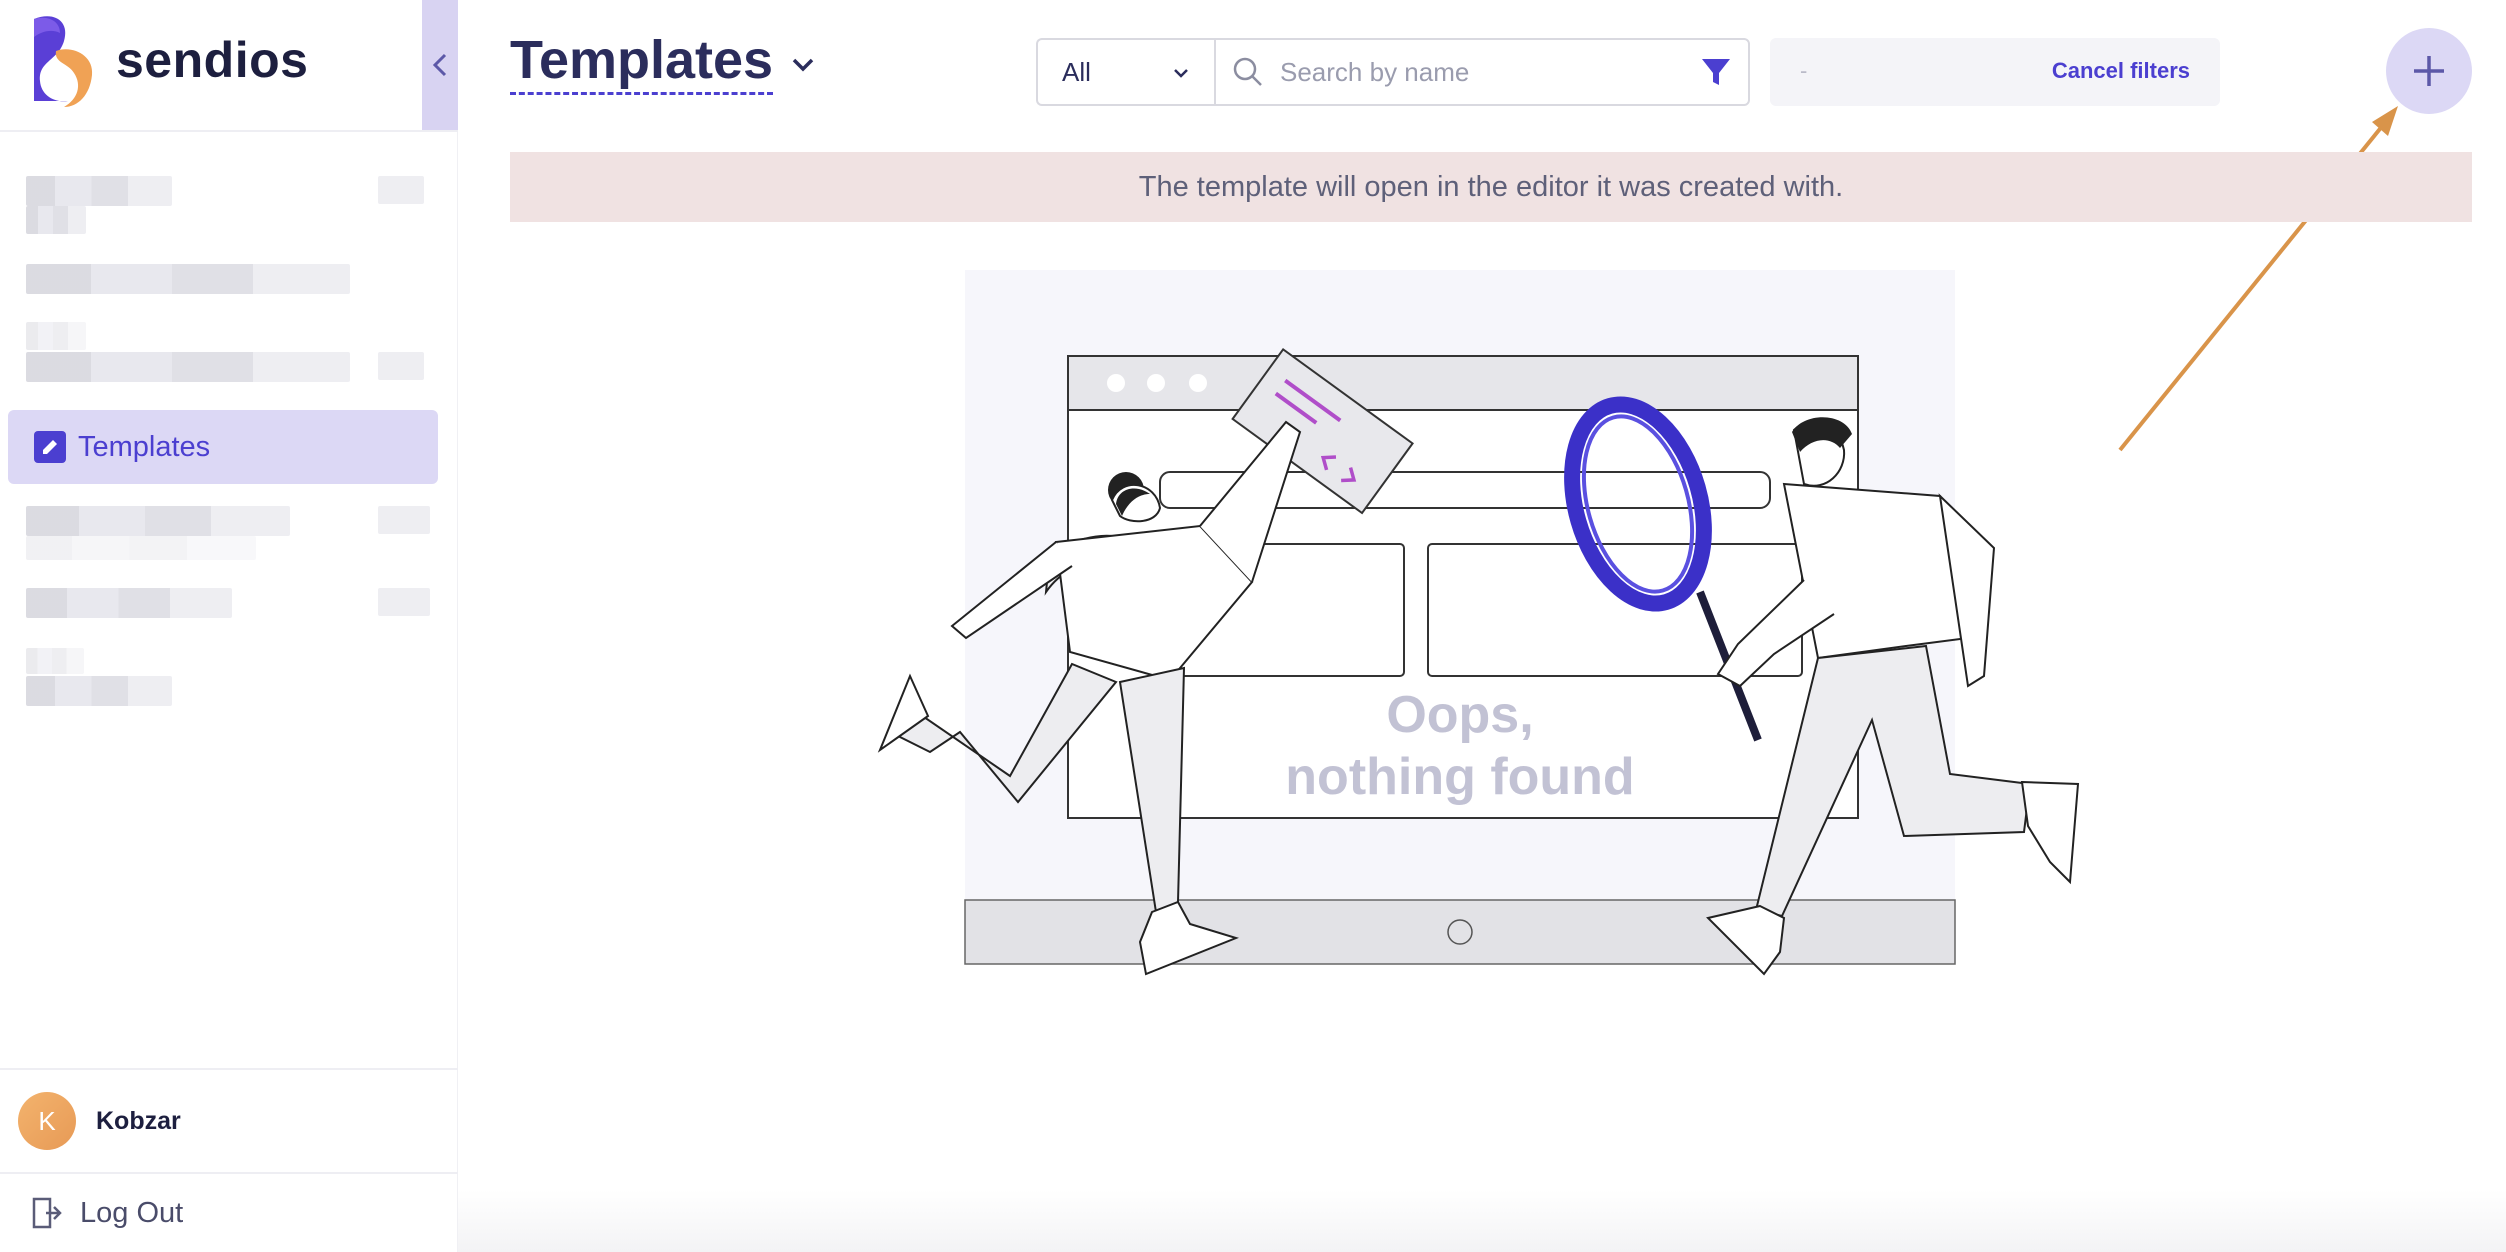 The image size is (2506, 1252). What do you see at coordinates (2121, 71) in the screenshot?
I see `cancel-filters-link: Cancel filters` at bounding box center [2121, 71].